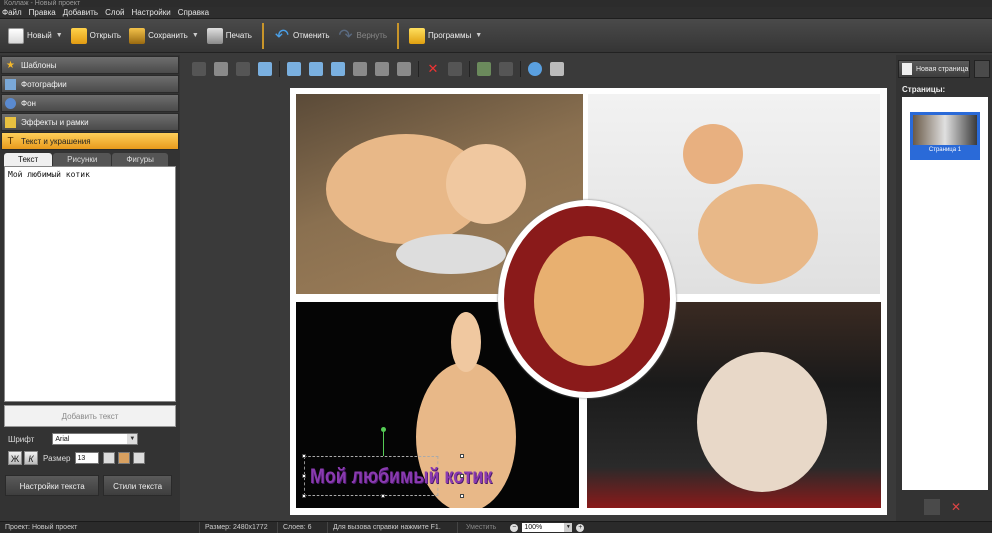 This screenshot has height=533, width=992. I want to click on delete-icon: ✕, so click(433, 69).